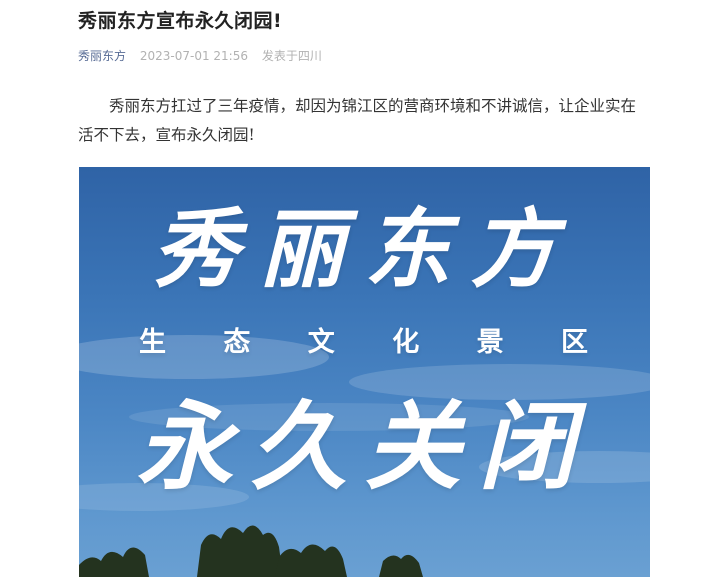 The image size is (720, 577). I want to click on article-meta: 秀丽东方 2023-07-01 21:56 发表于四川, so click(364, 56).